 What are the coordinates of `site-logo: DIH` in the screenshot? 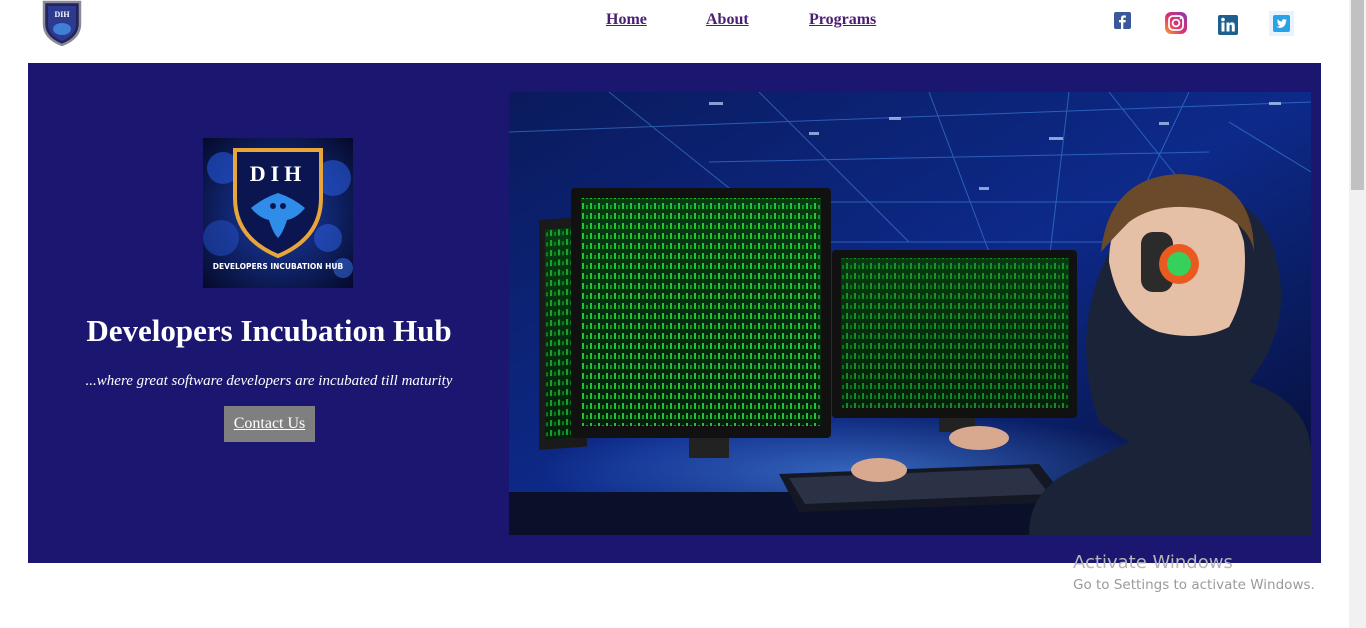 It's located at (62, 23).